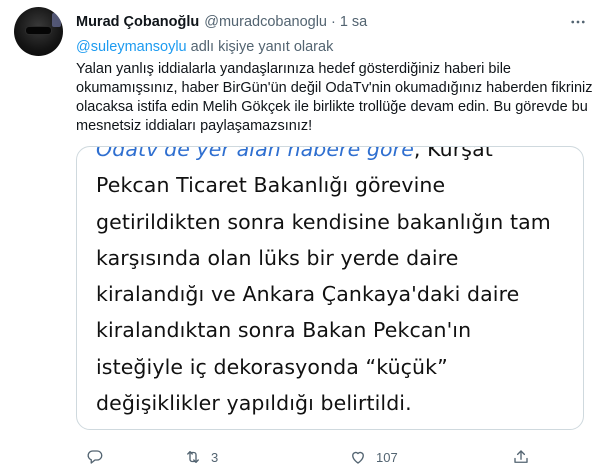  Describe the element at coordinates (358, 457) in the screenshot. I see `heart-icon` at that location.